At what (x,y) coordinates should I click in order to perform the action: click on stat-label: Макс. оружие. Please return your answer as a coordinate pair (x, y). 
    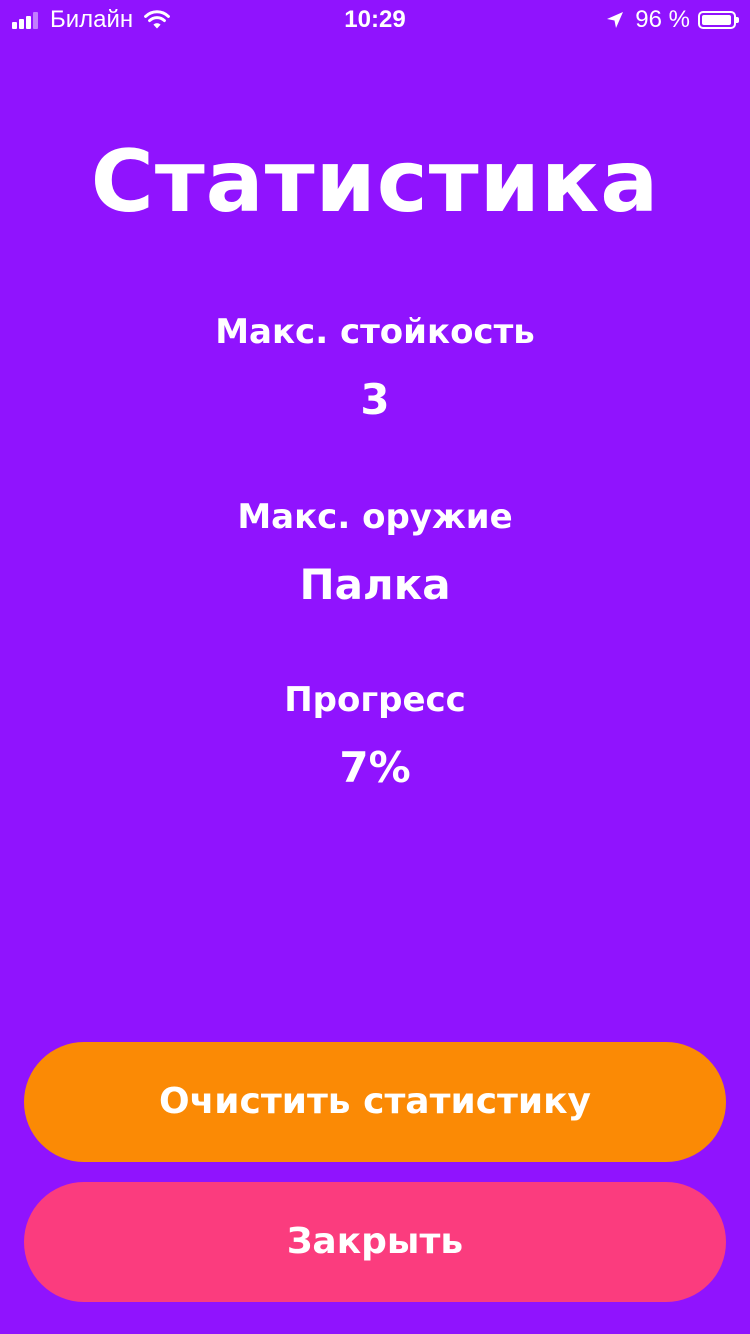
    Looking at the image, I should click on (375, 517).